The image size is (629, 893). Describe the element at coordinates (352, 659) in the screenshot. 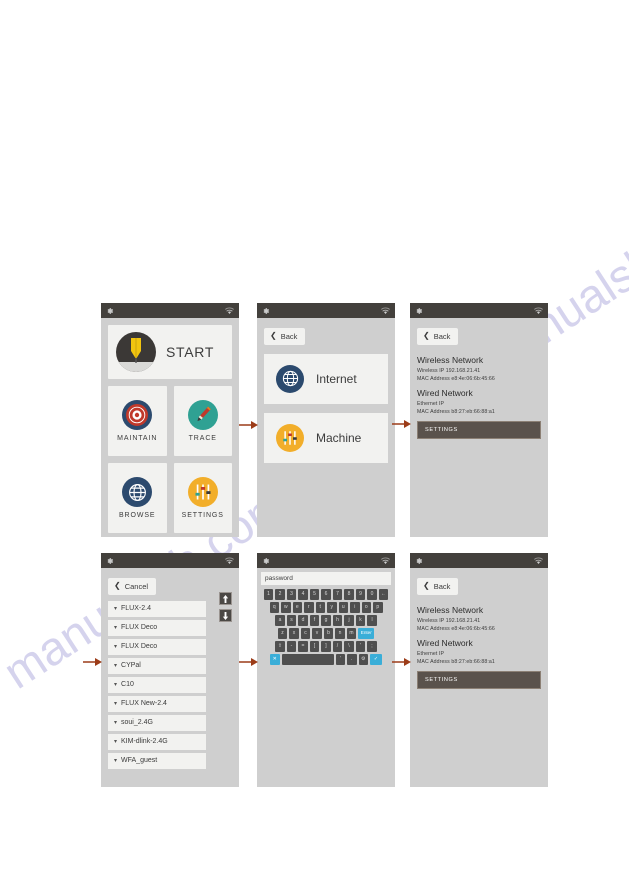

I see `key-period: .` at that location.